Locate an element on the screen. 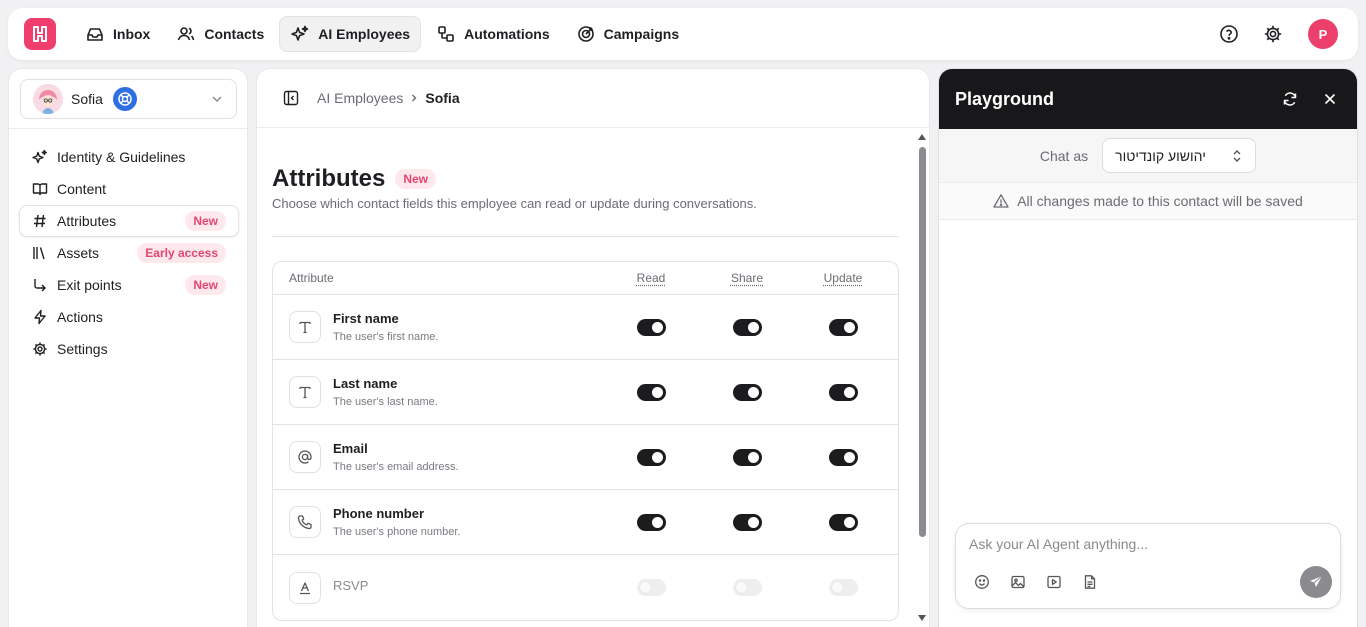  app-logo is located at coordinates (40, 34).